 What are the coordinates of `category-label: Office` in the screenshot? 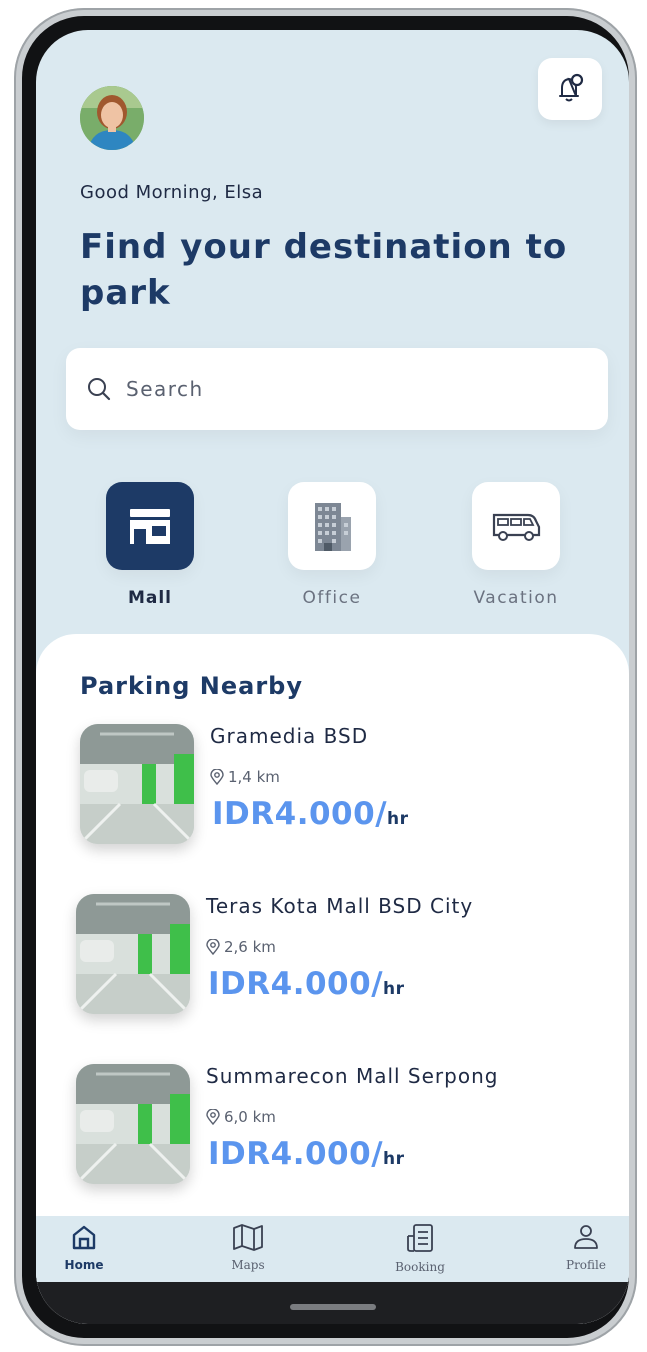 It's located at (332, 598).